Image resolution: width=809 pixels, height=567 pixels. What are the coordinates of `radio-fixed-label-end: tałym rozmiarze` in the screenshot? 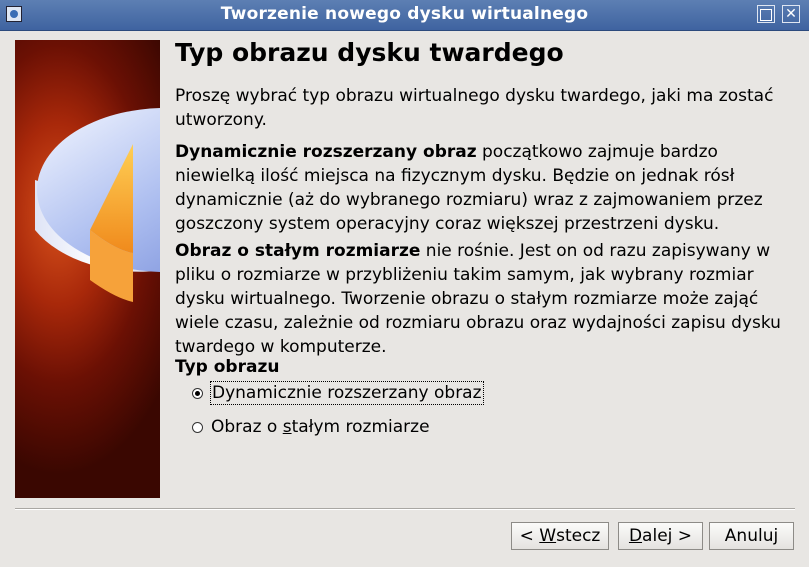 It's located at (360, 427).